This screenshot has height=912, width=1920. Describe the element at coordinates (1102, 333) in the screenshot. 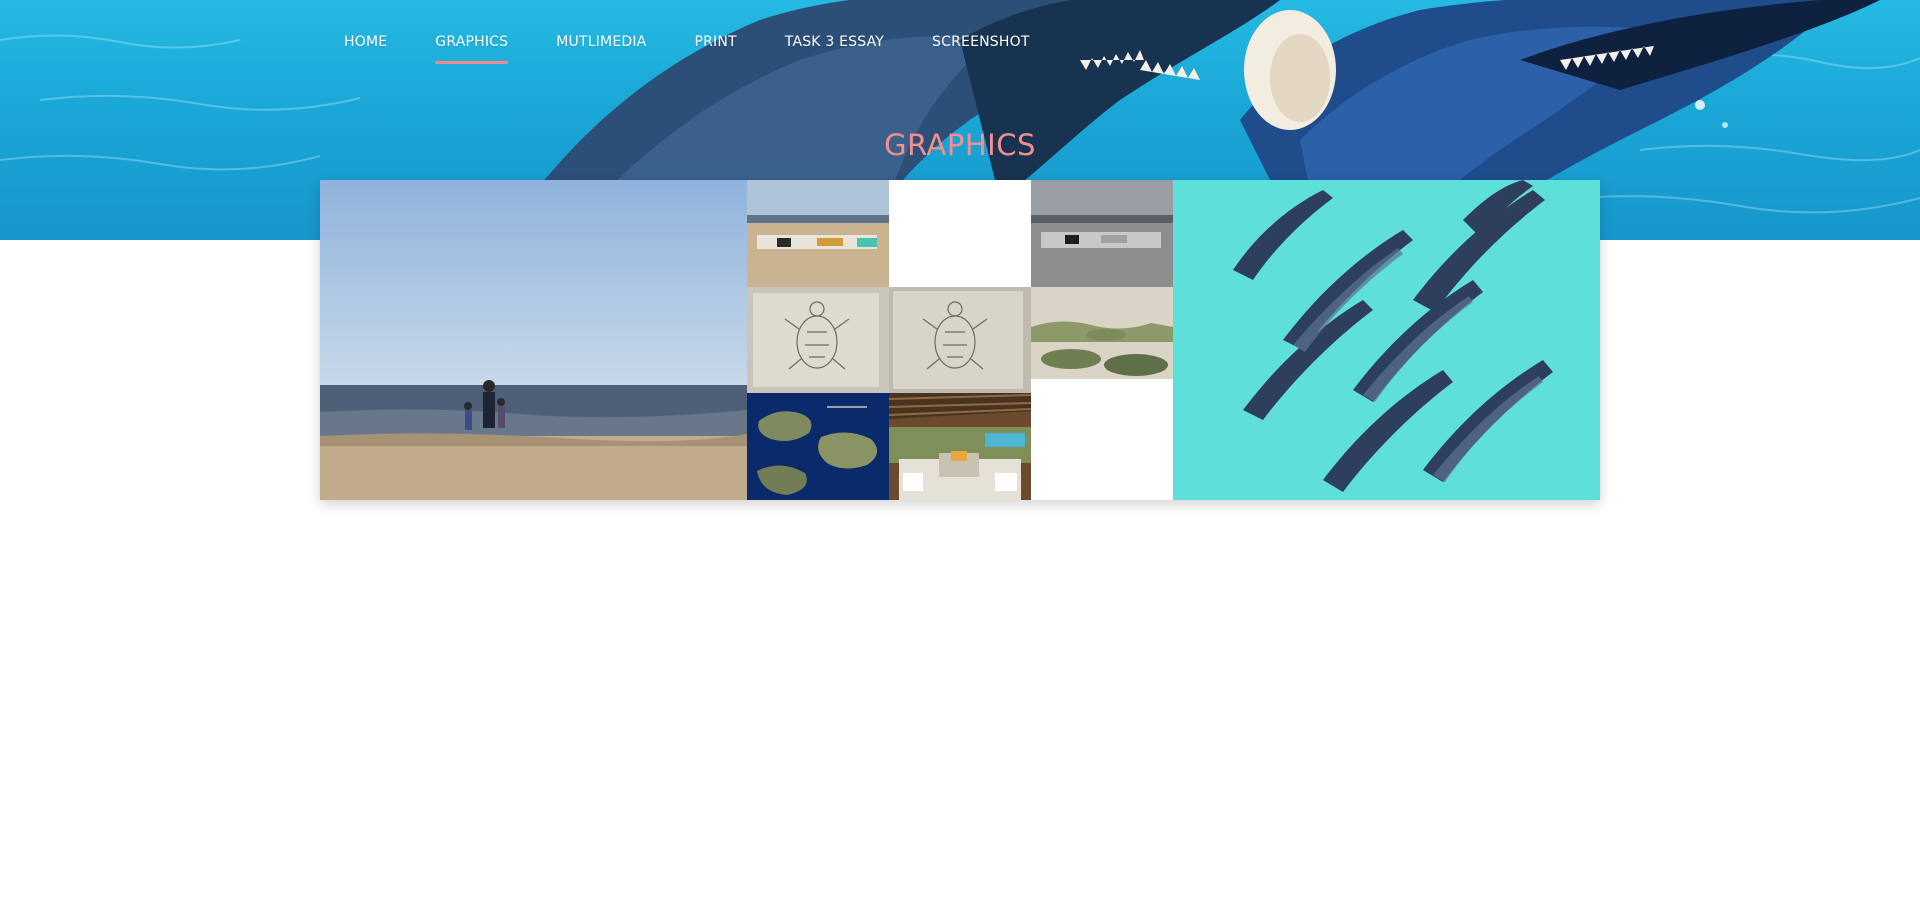

I see `rocky-shore-photo` at that location.